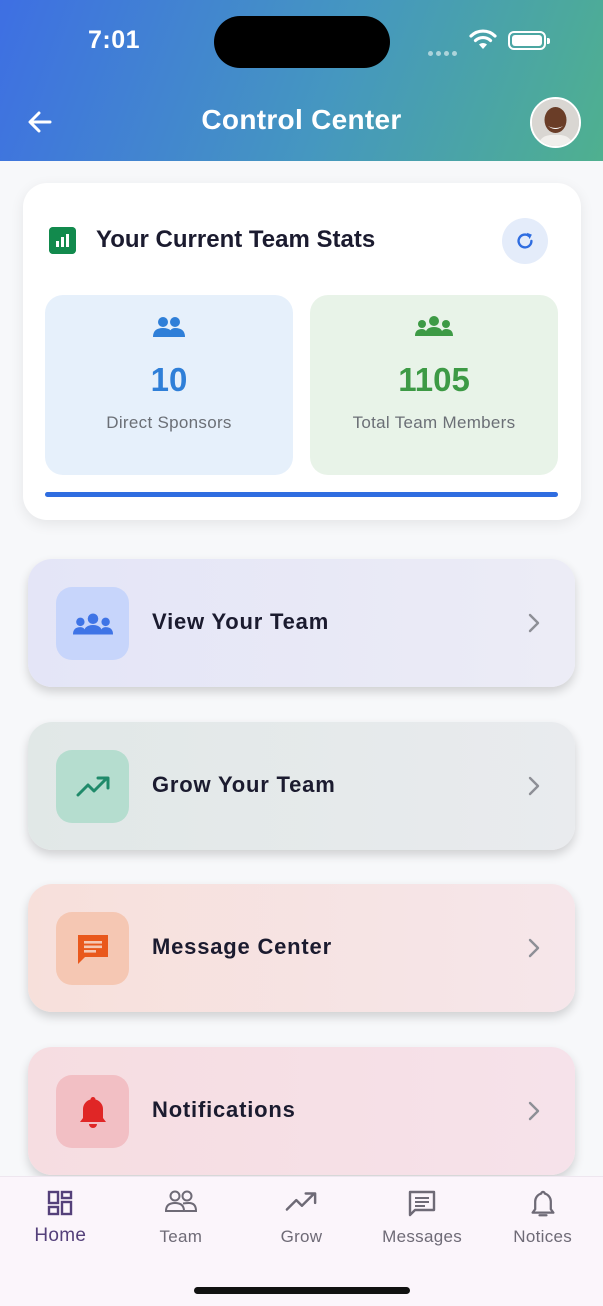  I want to click on refresh-button, so click(525, 241).